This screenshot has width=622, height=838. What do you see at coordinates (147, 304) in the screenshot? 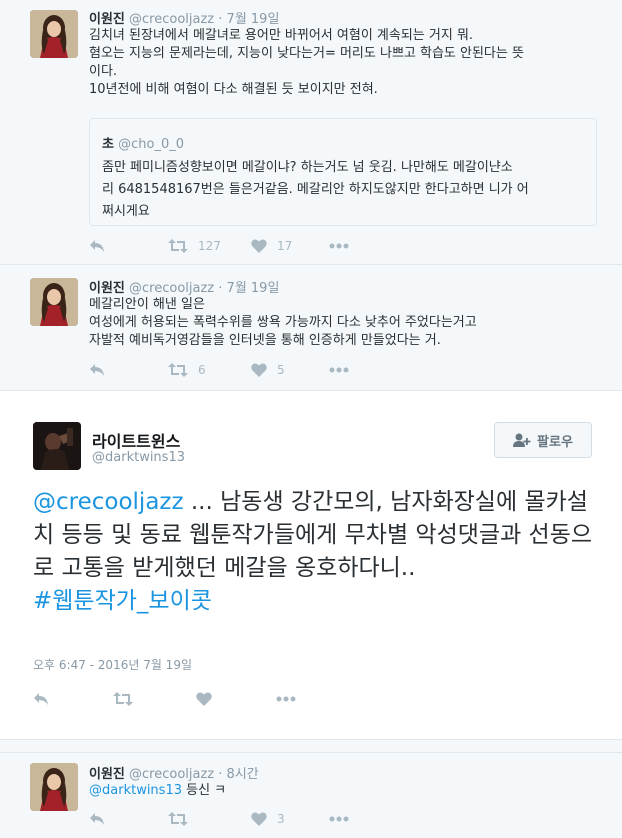
I see `tweet-line: 메갈리안이 해낸 일은` at bounding box center [147, 304].